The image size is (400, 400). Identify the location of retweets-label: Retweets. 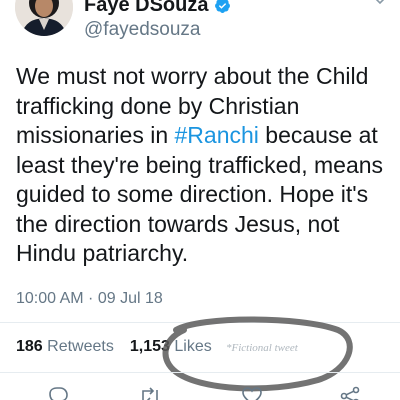
(80, 346).